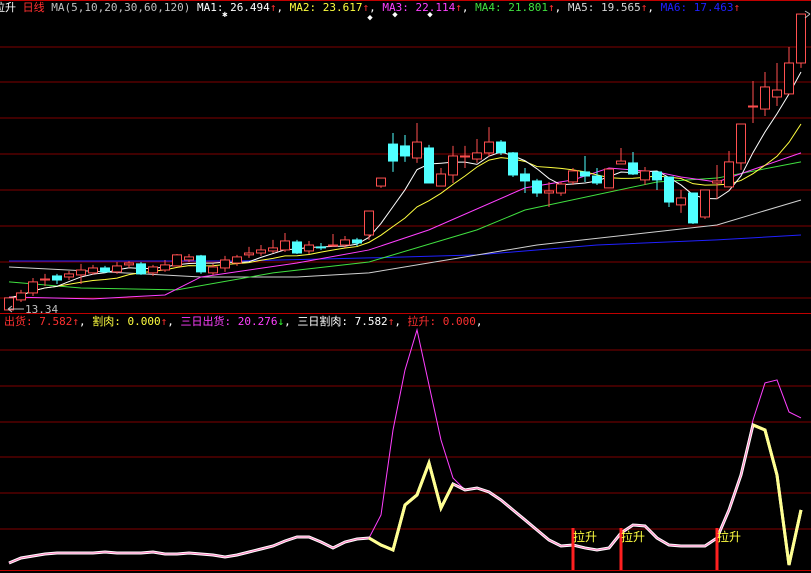 The image size is (811, 573). I want to click on legend-item: MA3: 22.114↑,, so click(422, 7).